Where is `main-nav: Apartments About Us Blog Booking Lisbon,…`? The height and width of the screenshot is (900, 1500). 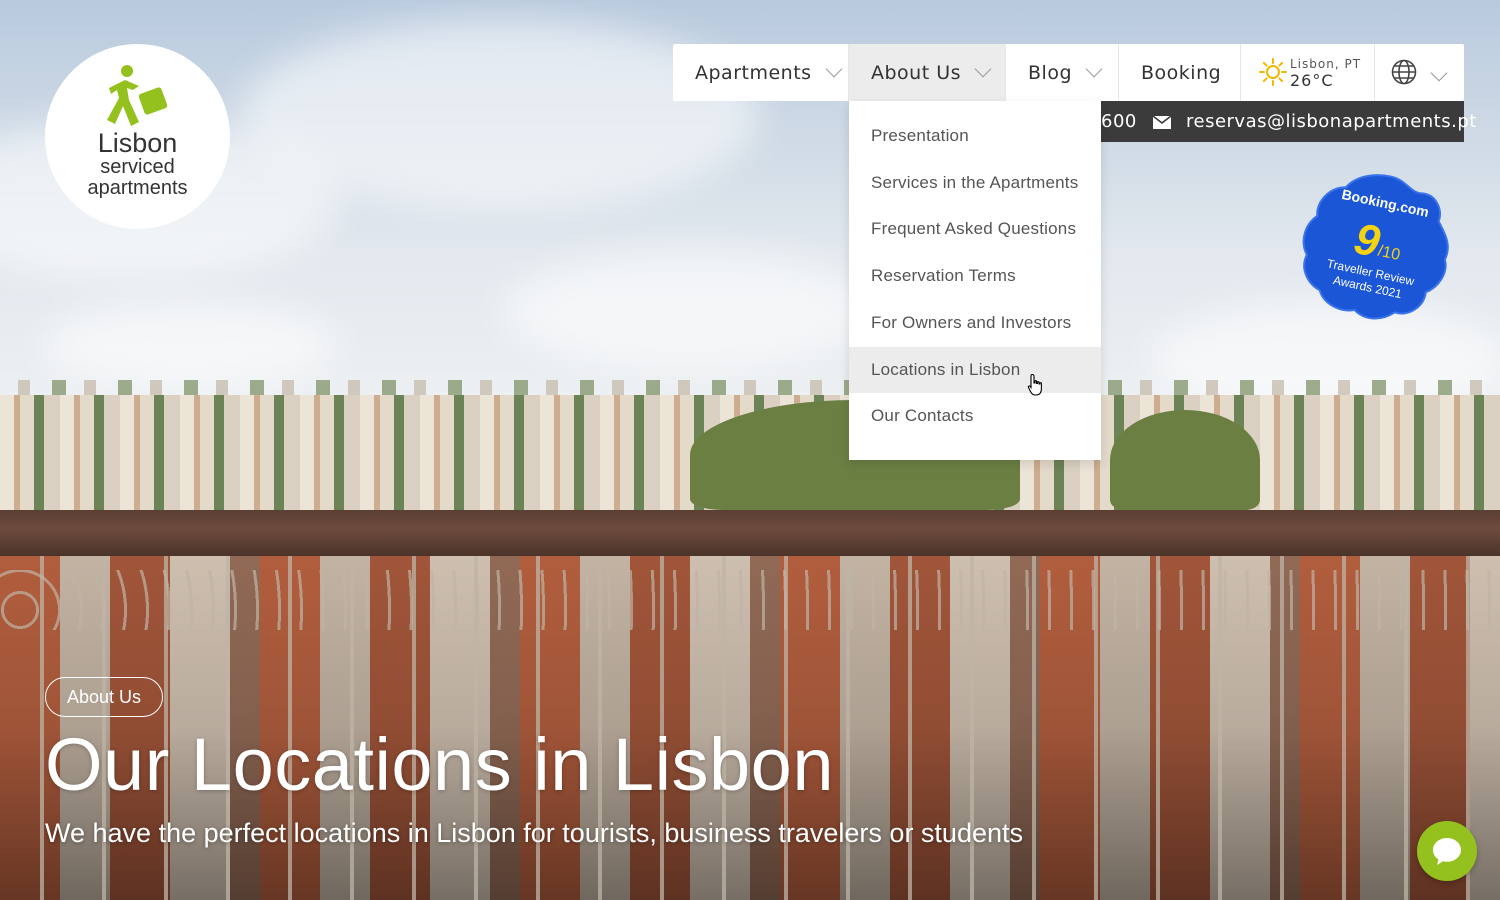
main-nav: Apartments About Us Blog Booking Lisbon,… is located at coordinates (1068, 72).